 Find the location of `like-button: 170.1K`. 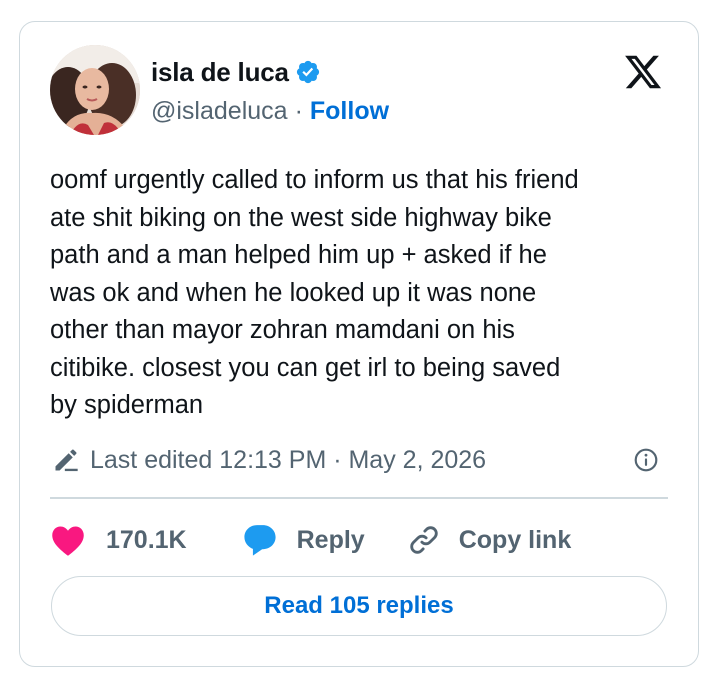

like-button: 170.1K is located at coordinates (118, 540).